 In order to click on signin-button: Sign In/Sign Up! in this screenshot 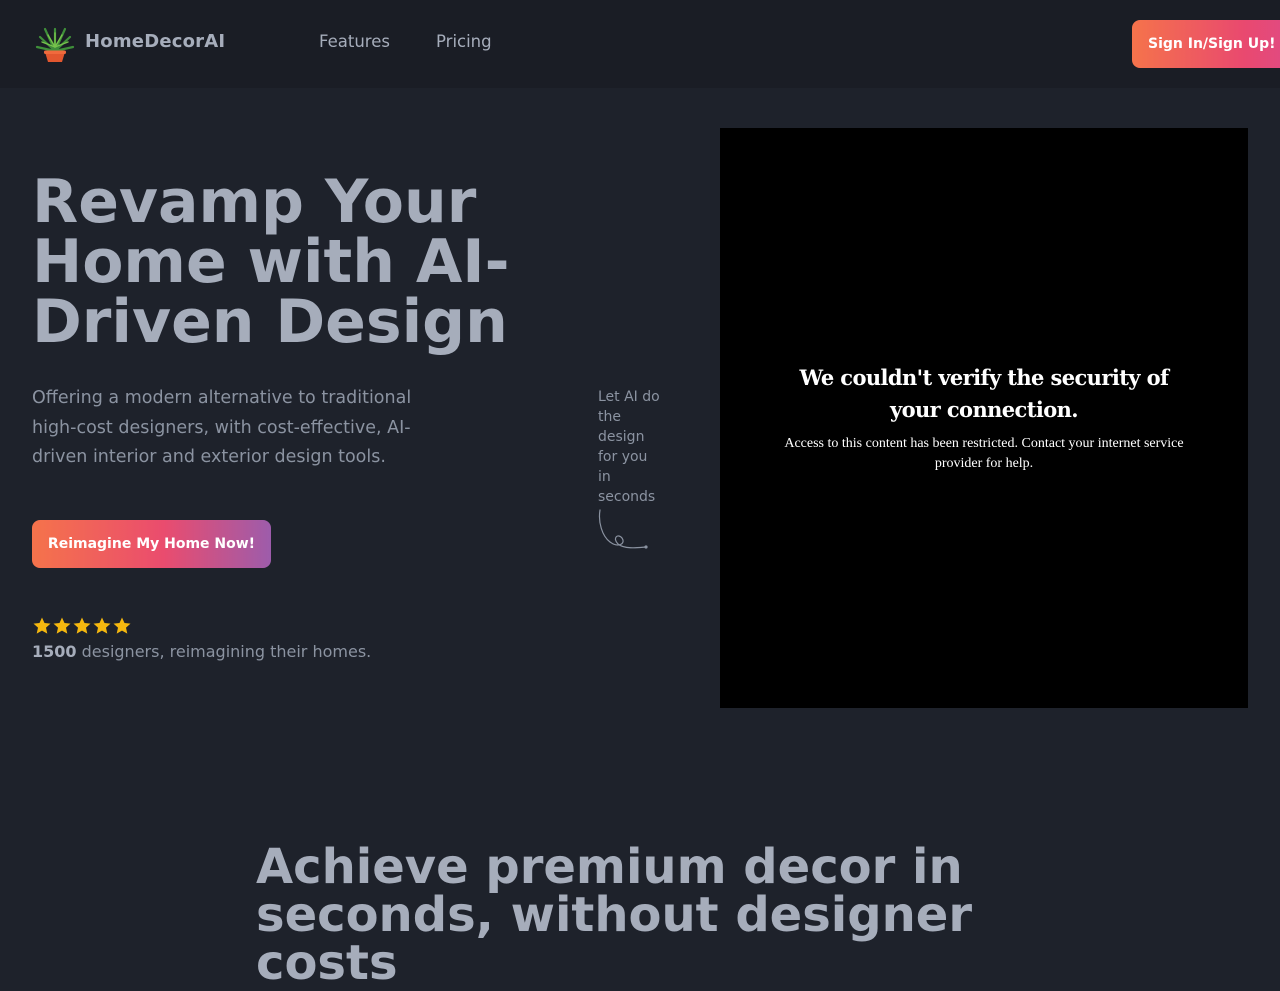, I will do `click(1206, 44)`.